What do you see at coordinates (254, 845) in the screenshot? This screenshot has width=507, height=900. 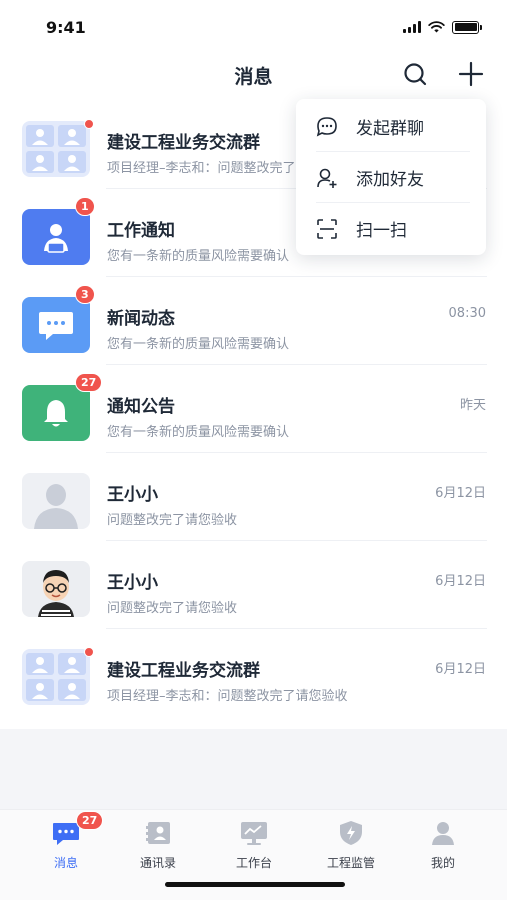 I see `tab-workbench: 工作台` at bounding box center [254, 845].